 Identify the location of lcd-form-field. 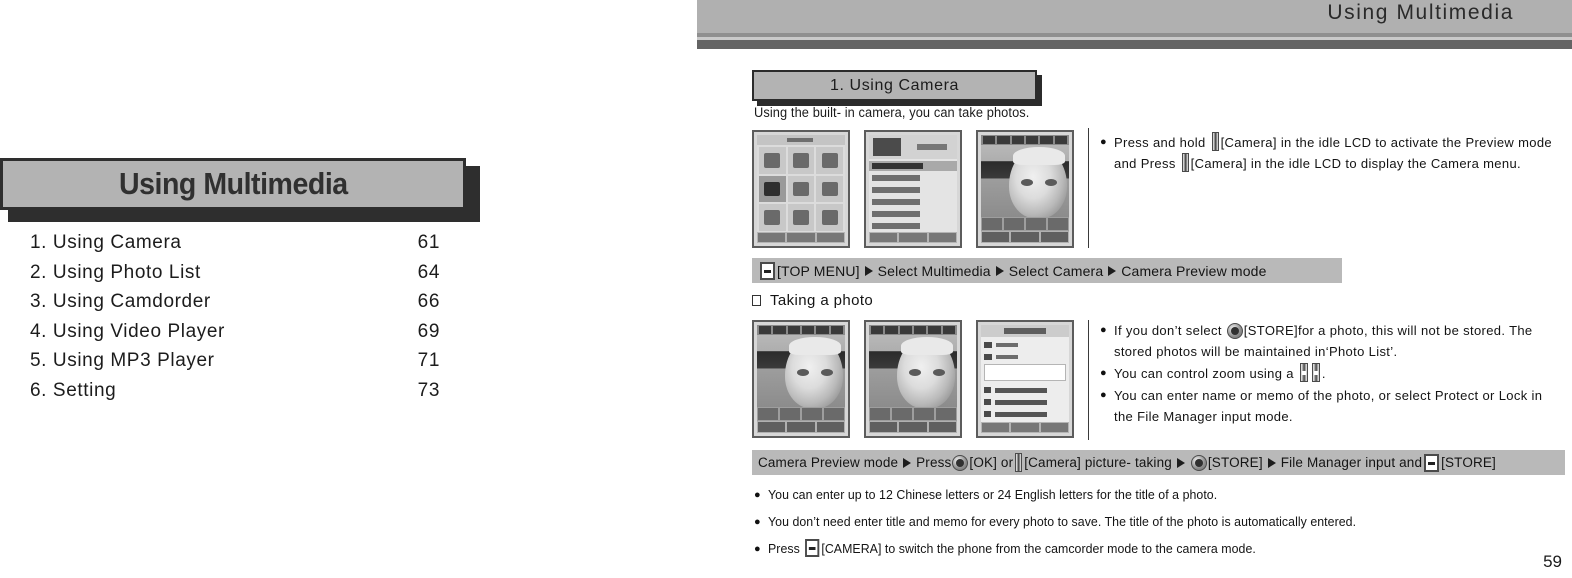
(1025, 356).